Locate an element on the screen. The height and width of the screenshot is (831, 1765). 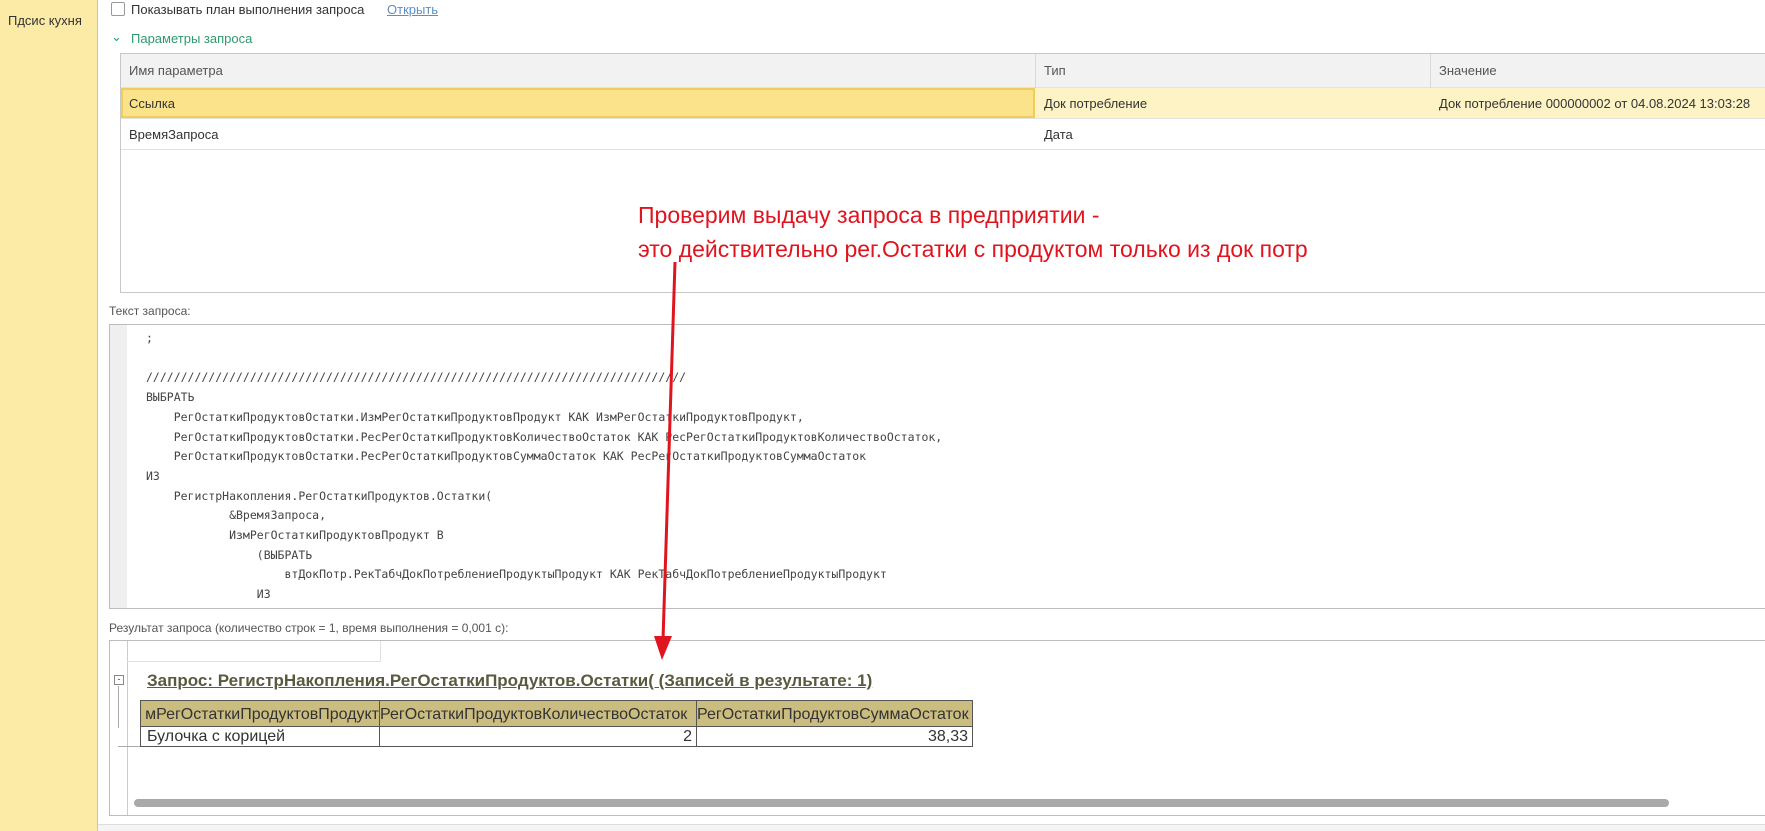
editor-gutter is located at coordinates (118, 466).